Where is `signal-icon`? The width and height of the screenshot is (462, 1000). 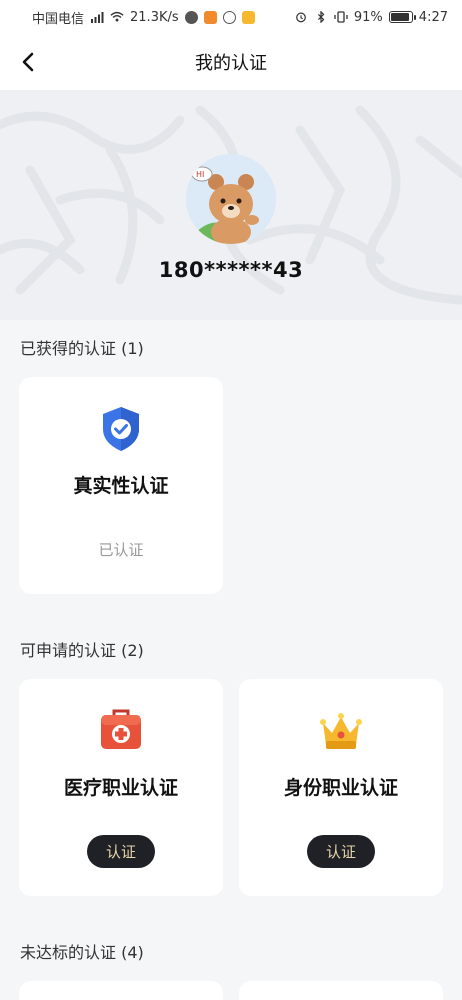 signal-icon is located at coordinates (97, 17).